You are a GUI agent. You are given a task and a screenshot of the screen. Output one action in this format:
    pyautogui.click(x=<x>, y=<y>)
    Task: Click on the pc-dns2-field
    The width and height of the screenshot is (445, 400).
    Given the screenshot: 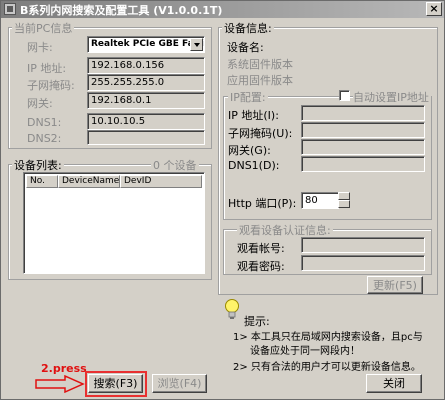 What is the action you would take?
    pyautogui.click(x=146, y=137)
    